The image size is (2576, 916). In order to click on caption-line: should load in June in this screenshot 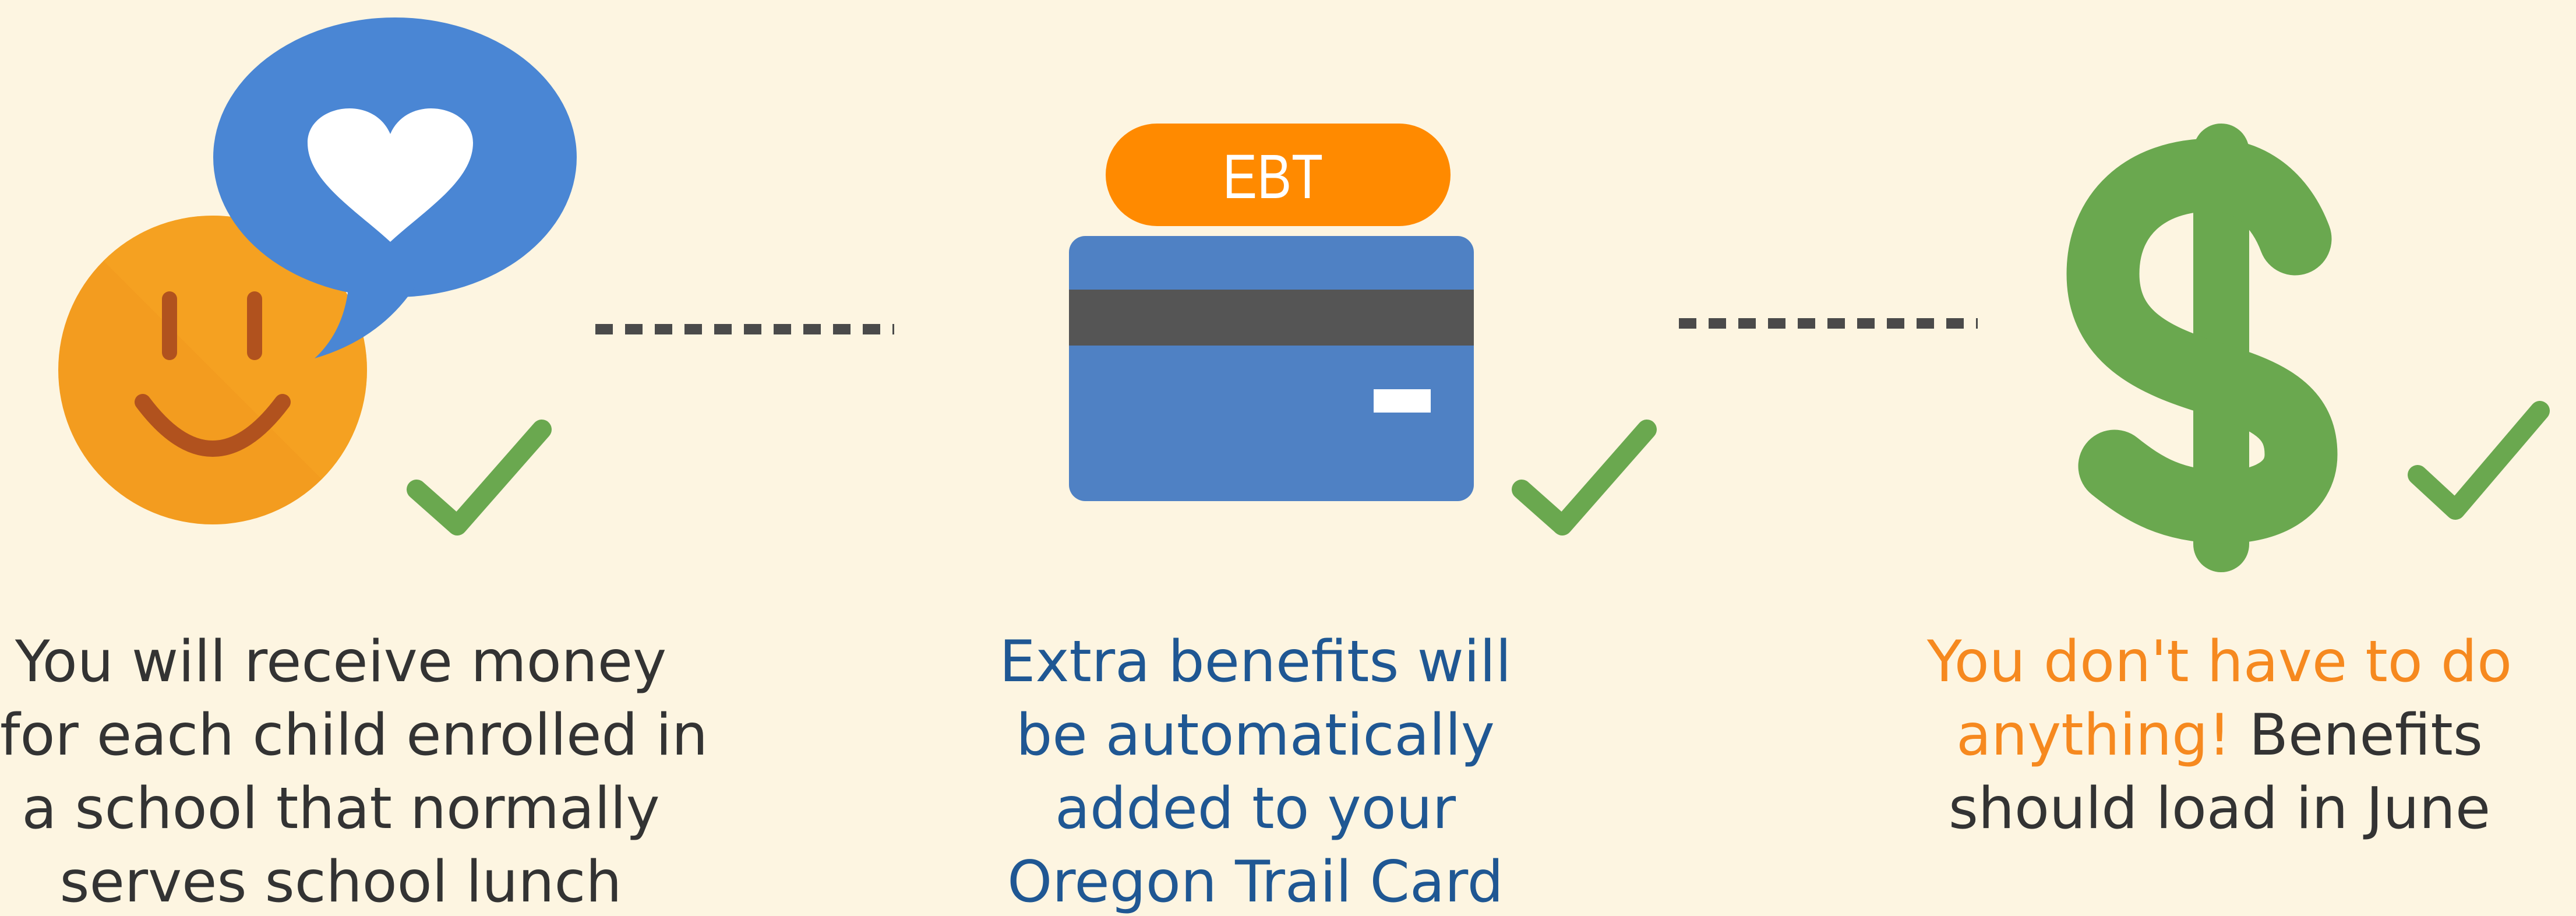, I will do `click(2219, 808)`.